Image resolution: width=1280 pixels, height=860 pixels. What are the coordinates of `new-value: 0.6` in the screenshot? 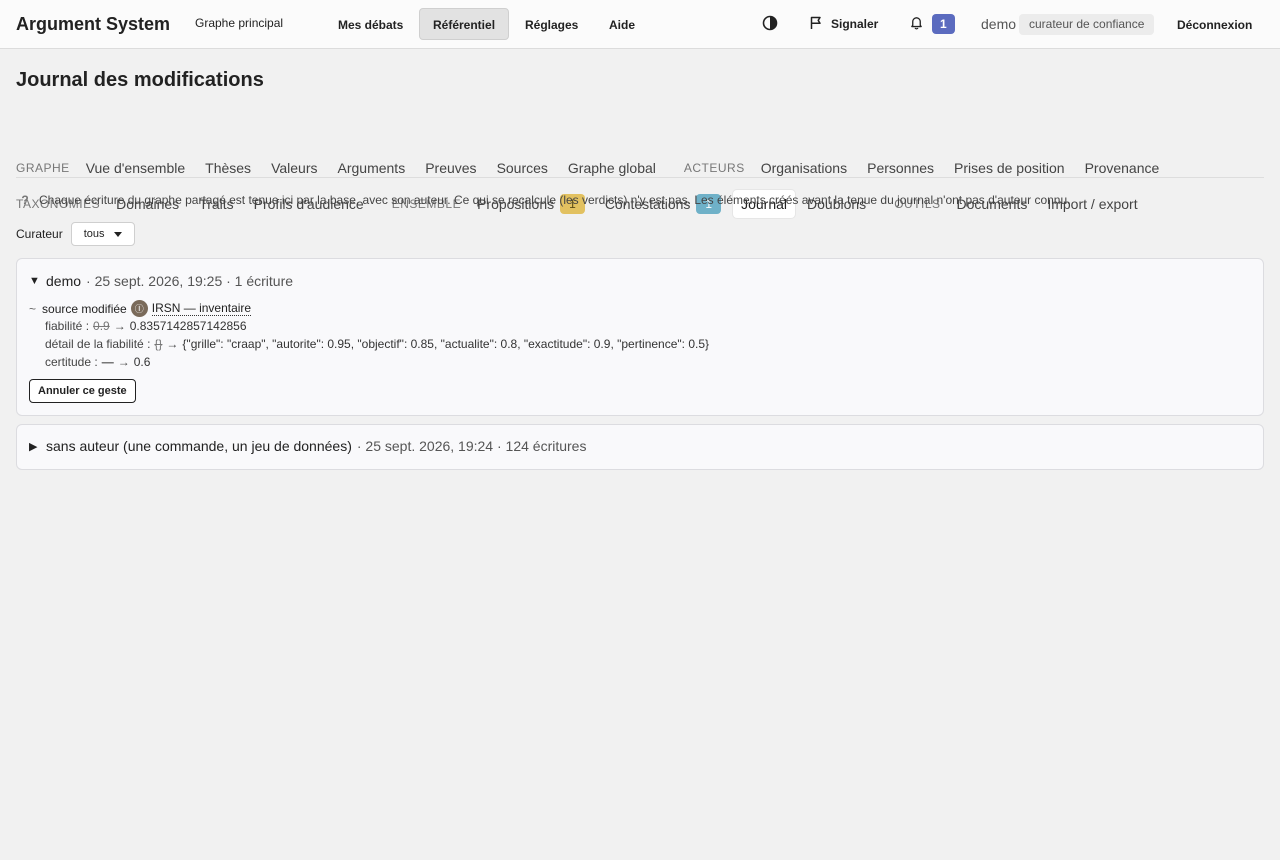 It's located at (142, 362).